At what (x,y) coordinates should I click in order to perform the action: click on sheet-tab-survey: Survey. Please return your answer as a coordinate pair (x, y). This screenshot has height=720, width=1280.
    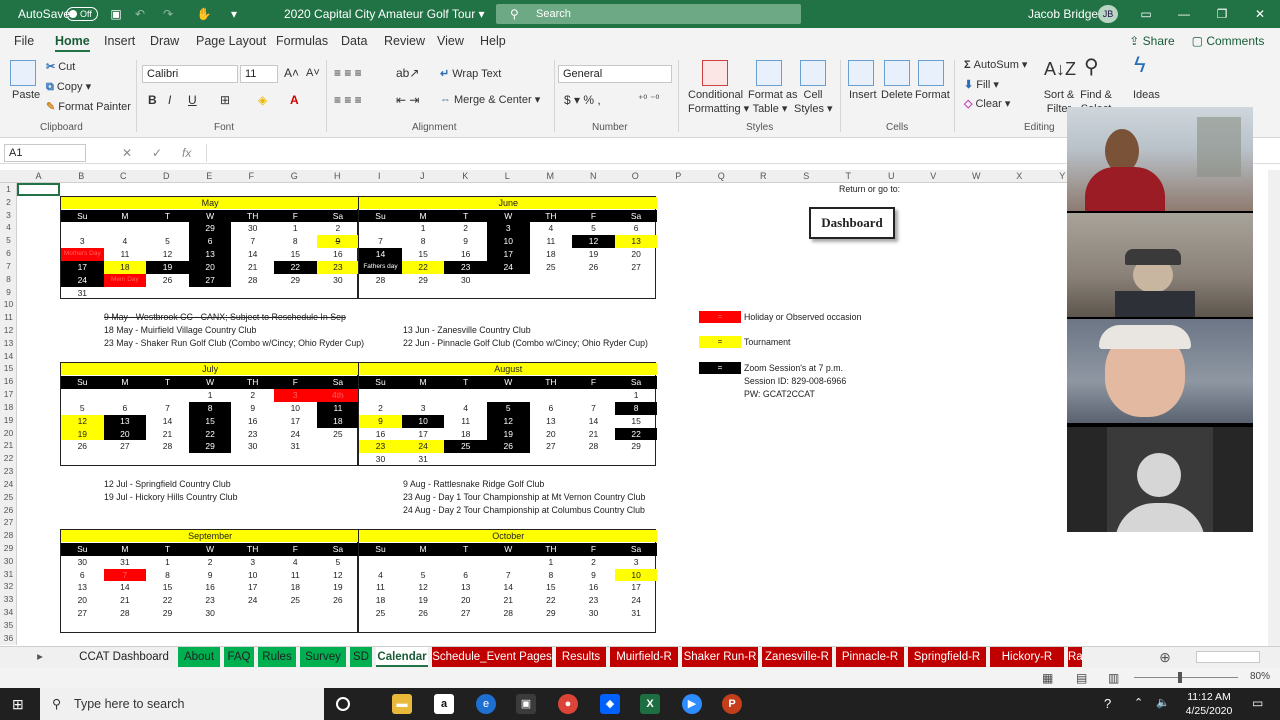
    Looking at the image, I should click on (323, 657).